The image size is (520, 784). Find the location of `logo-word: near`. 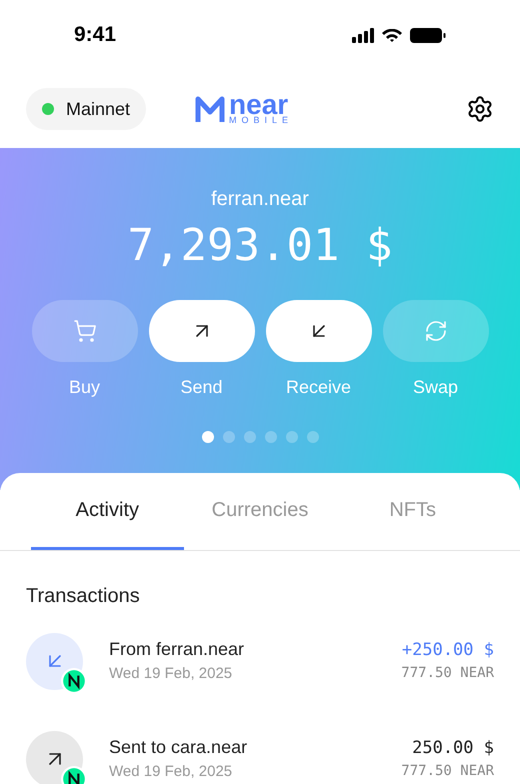

logo-word: near is located at coordinates (259, 105).